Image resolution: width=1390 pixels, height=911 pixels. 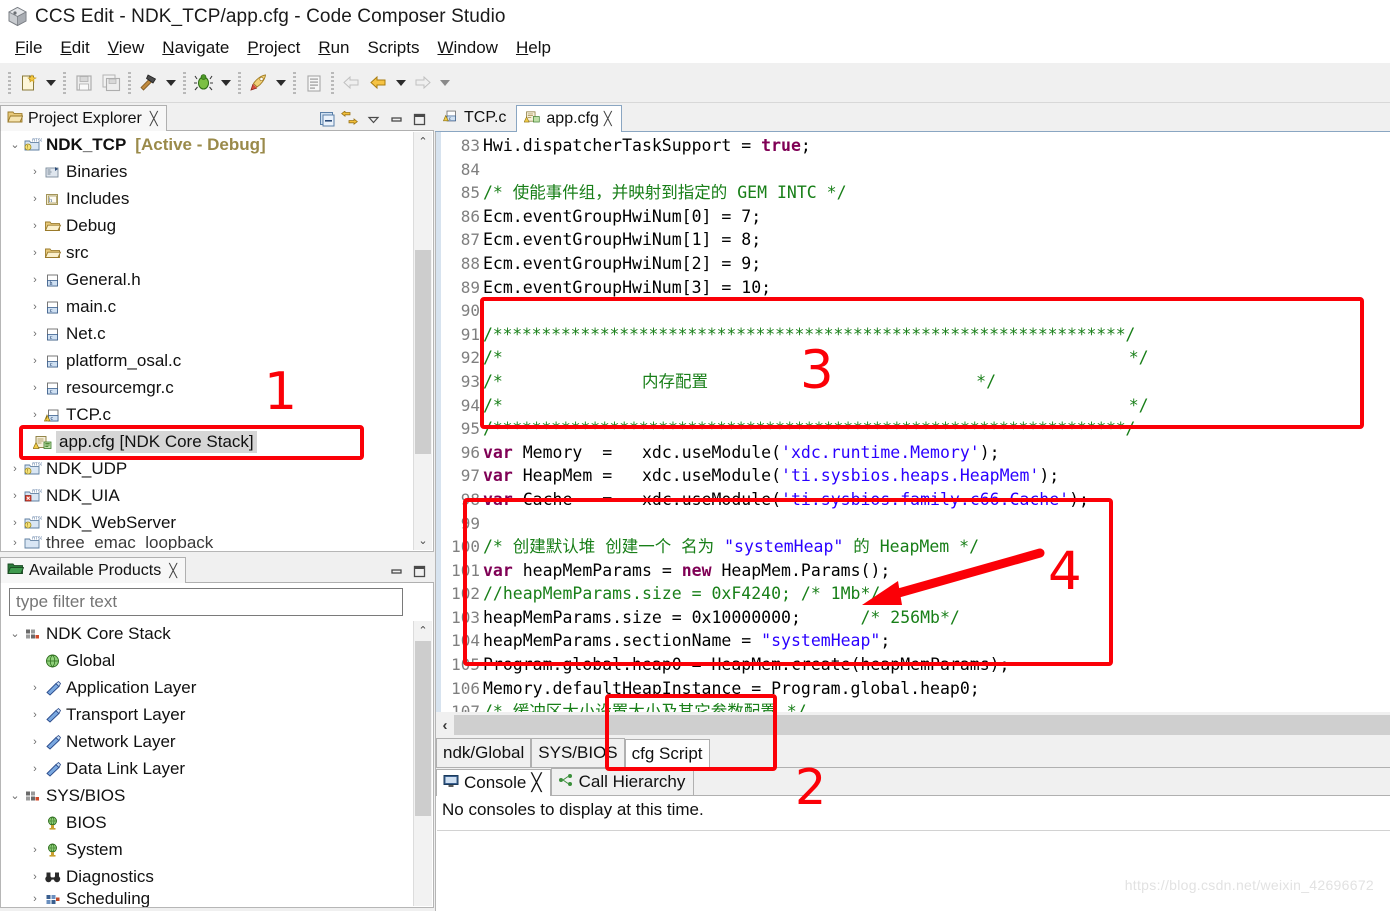 I want to click on forward-arrow-icon, so click(x=422, y=83).